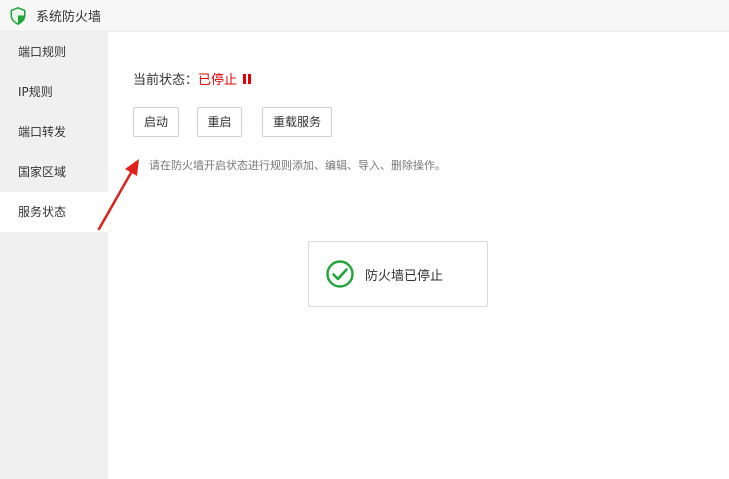 The width and height of the screenshot is (729, 479). I want to click on restart-button: 重启, so click(219, 122).